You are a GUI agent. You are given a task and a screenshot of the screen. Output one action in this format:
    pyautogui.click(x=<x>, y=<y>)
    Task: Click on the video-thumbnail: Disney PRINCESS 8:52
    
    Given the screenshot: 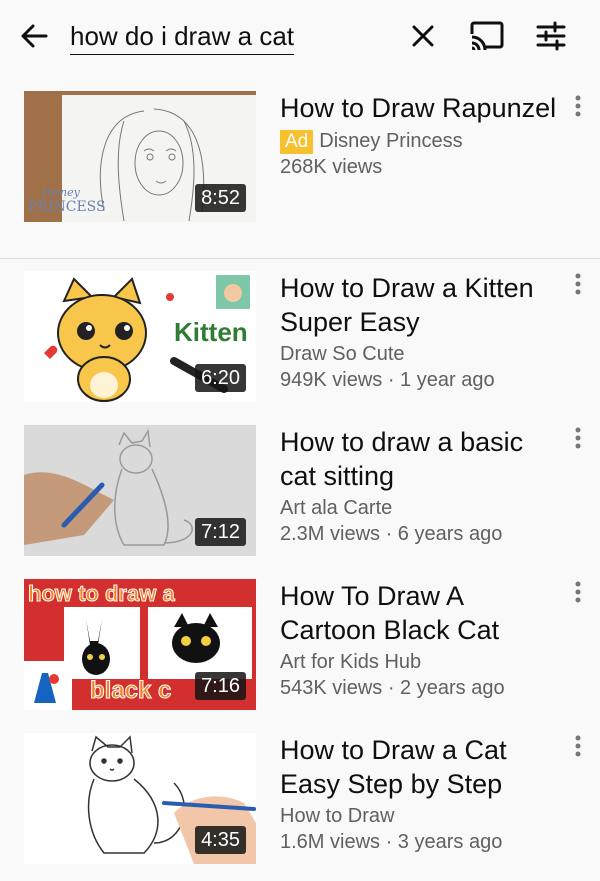 What is the action you would take?
    pyautogui.click(x=140, y=156)
    